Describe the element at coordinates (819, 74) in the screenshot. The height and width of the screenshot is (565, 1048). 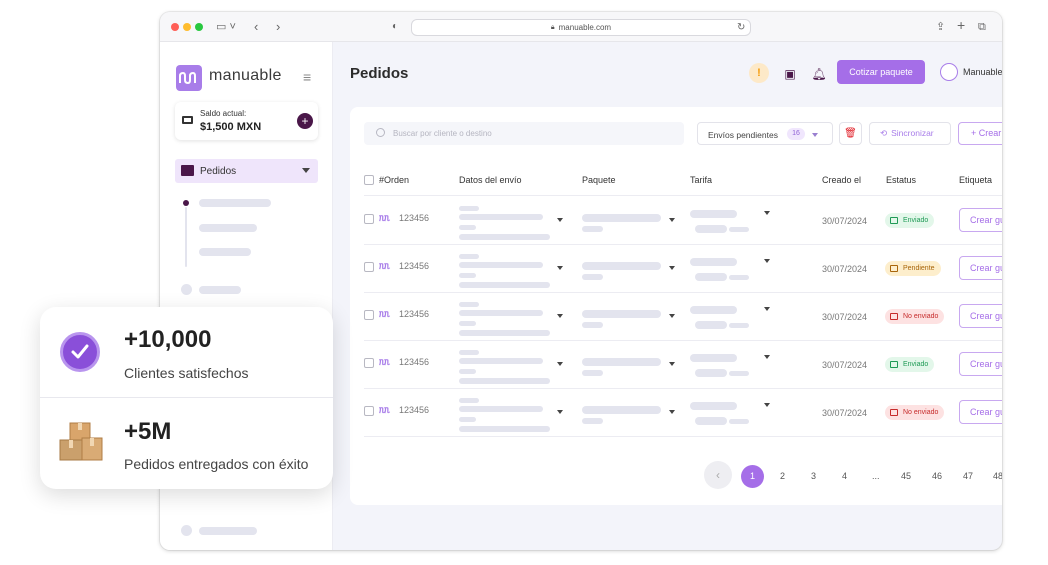
I see `notification-bell-icon: 🔔︎` at that location.